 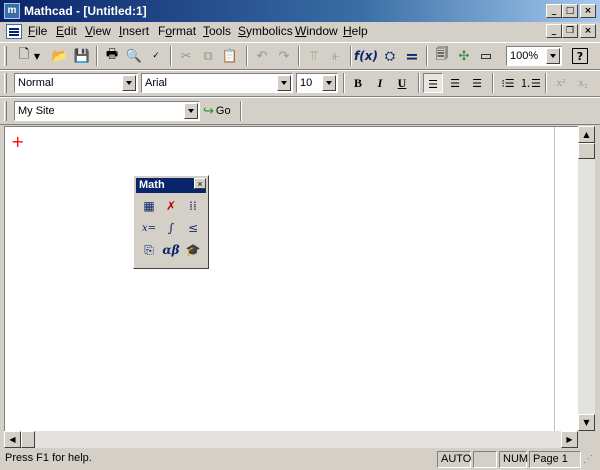 I want to click on menu-window: Window, so click(x=316, y=31).